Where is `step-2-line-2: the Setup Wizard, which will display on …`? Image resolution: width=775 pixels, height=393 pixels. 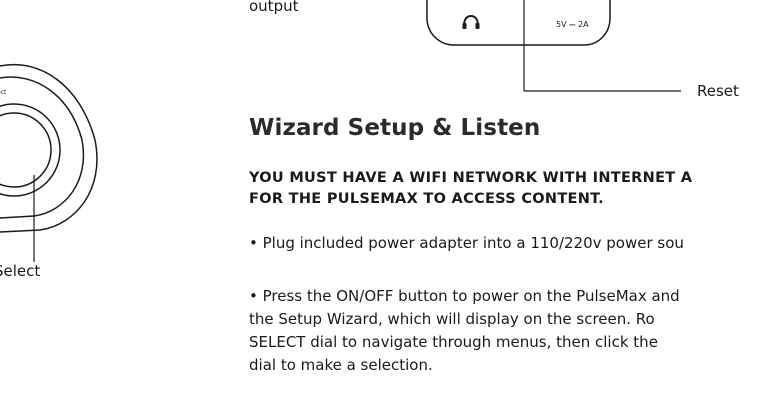
step-2-line-2: the Setup Wizard, which will display on … is located at coordinates (452, 319).